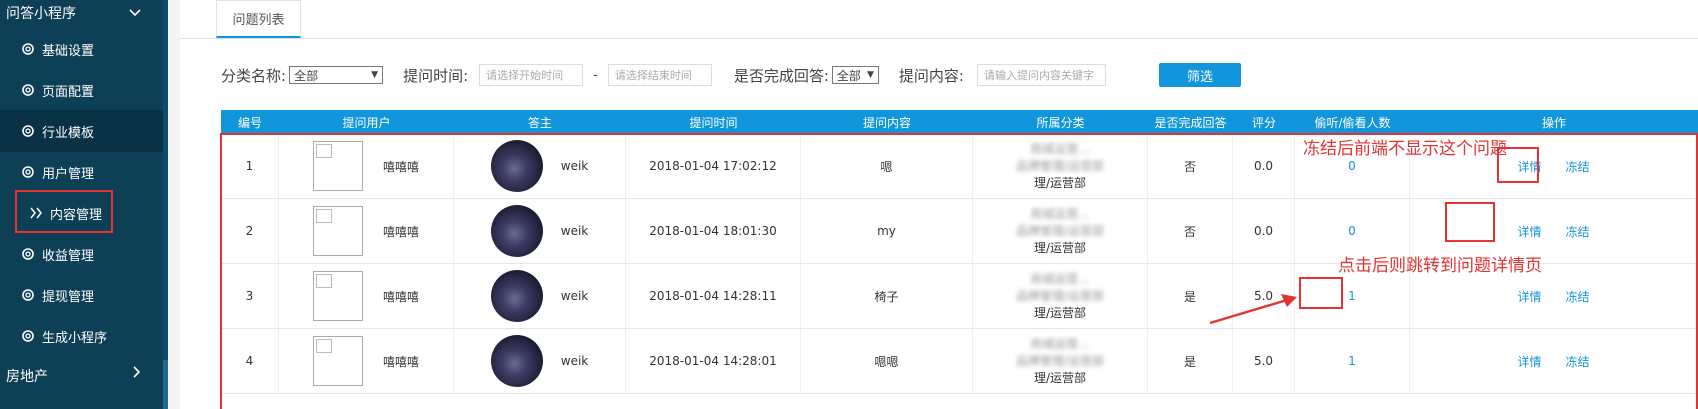 Image resolution: width=1698 pixels, height=409 pixels. Describe the element at coordinates (68, 297) in the screenshot. I see `sidebar-item-label: 提现管理` at that location.